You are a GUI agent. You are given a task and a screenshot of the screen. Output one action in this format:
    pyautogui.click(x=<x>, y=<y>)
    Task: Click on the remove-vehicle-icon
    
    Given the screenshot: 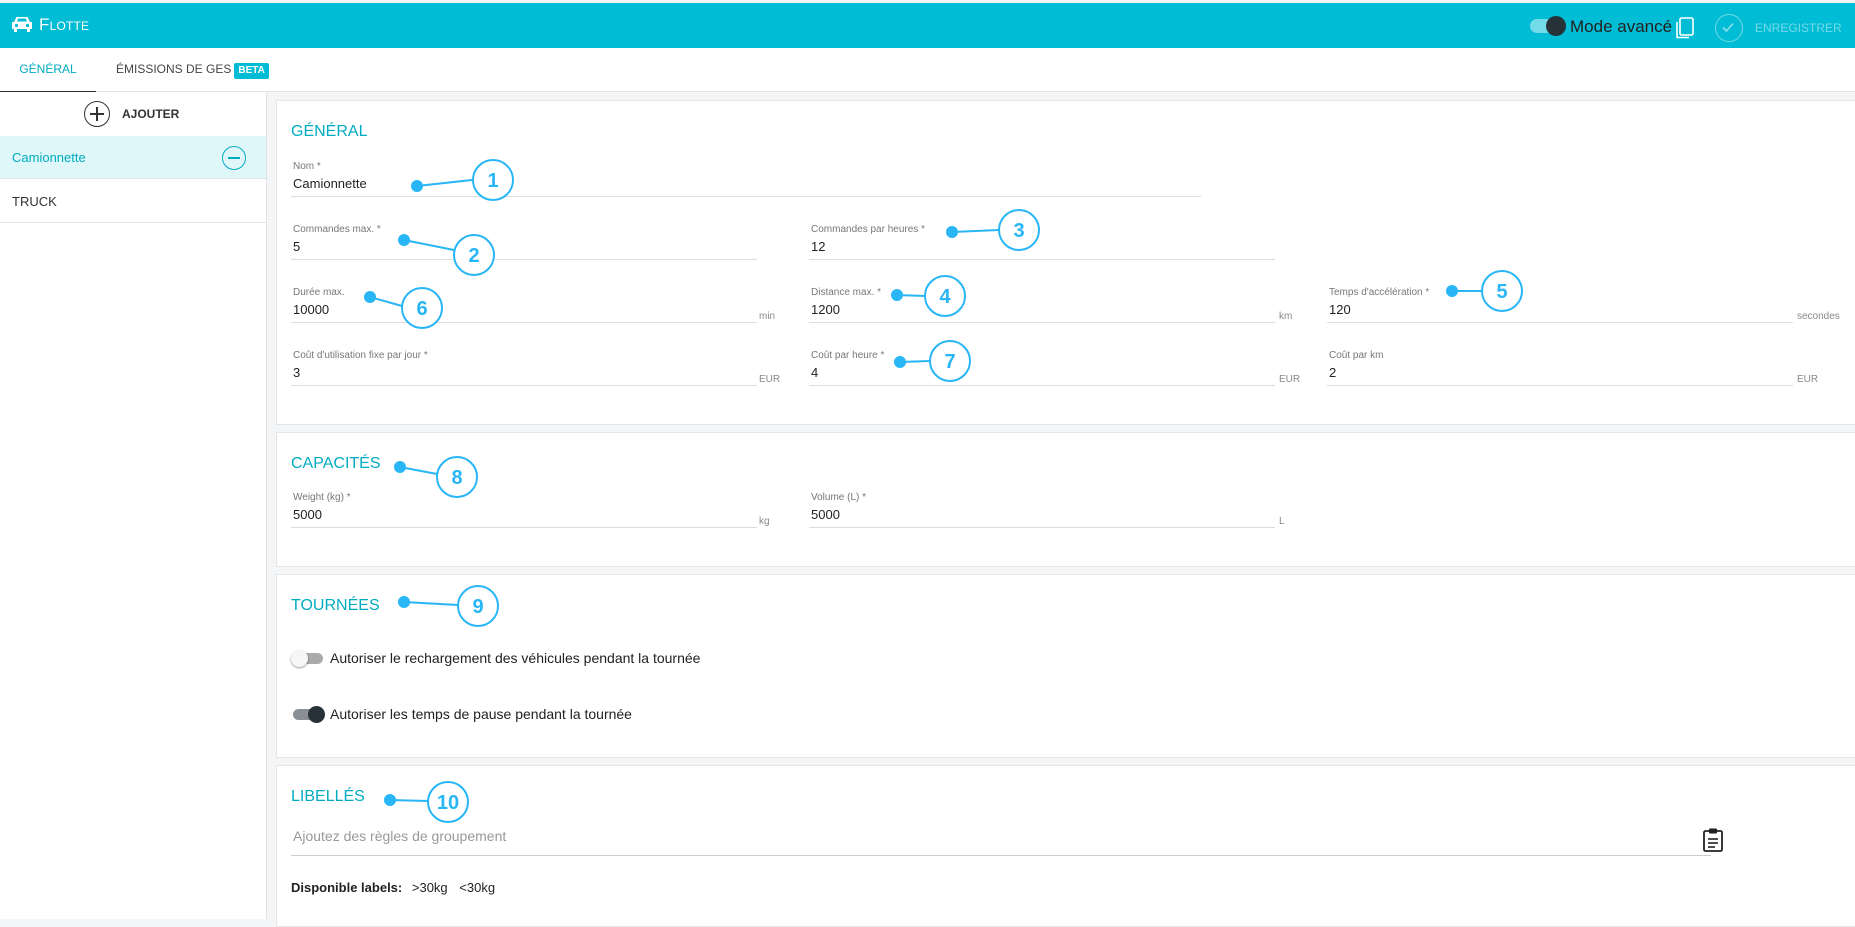 What is the action you would take?
    pyautogui.click(x=234, y=158)
    